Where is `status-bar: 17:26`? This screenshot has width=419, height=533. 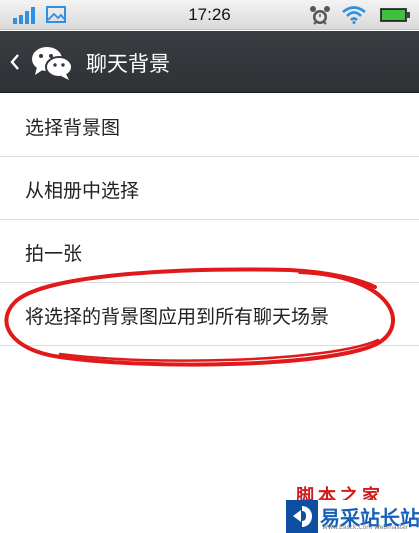 status-bar: 17:26 is located at coordinates (209, 15).